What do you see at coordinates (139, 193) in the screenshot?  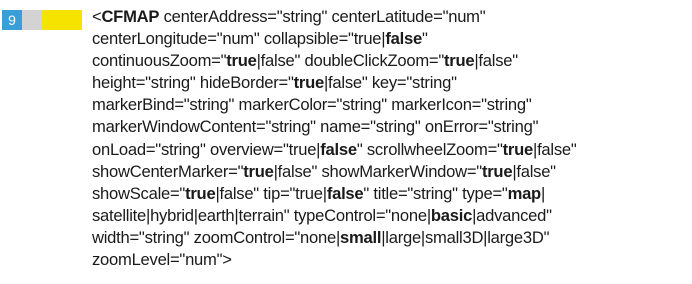 I see `syntax-text: showScale="` at bounding box center [139, 193].